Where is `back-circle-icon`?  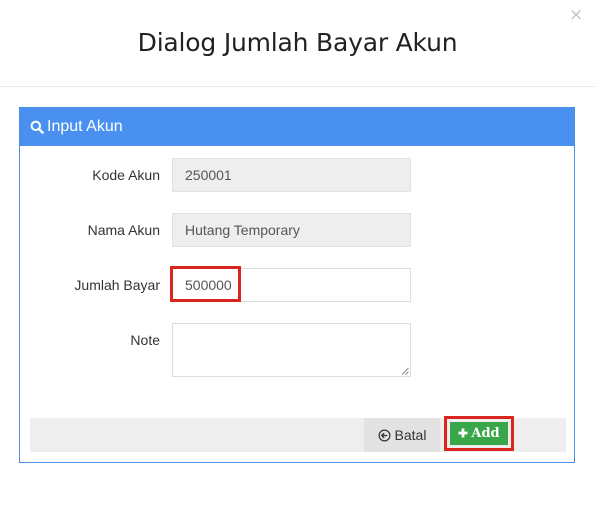 back-circle-icon is located at coordinates (384, 435).